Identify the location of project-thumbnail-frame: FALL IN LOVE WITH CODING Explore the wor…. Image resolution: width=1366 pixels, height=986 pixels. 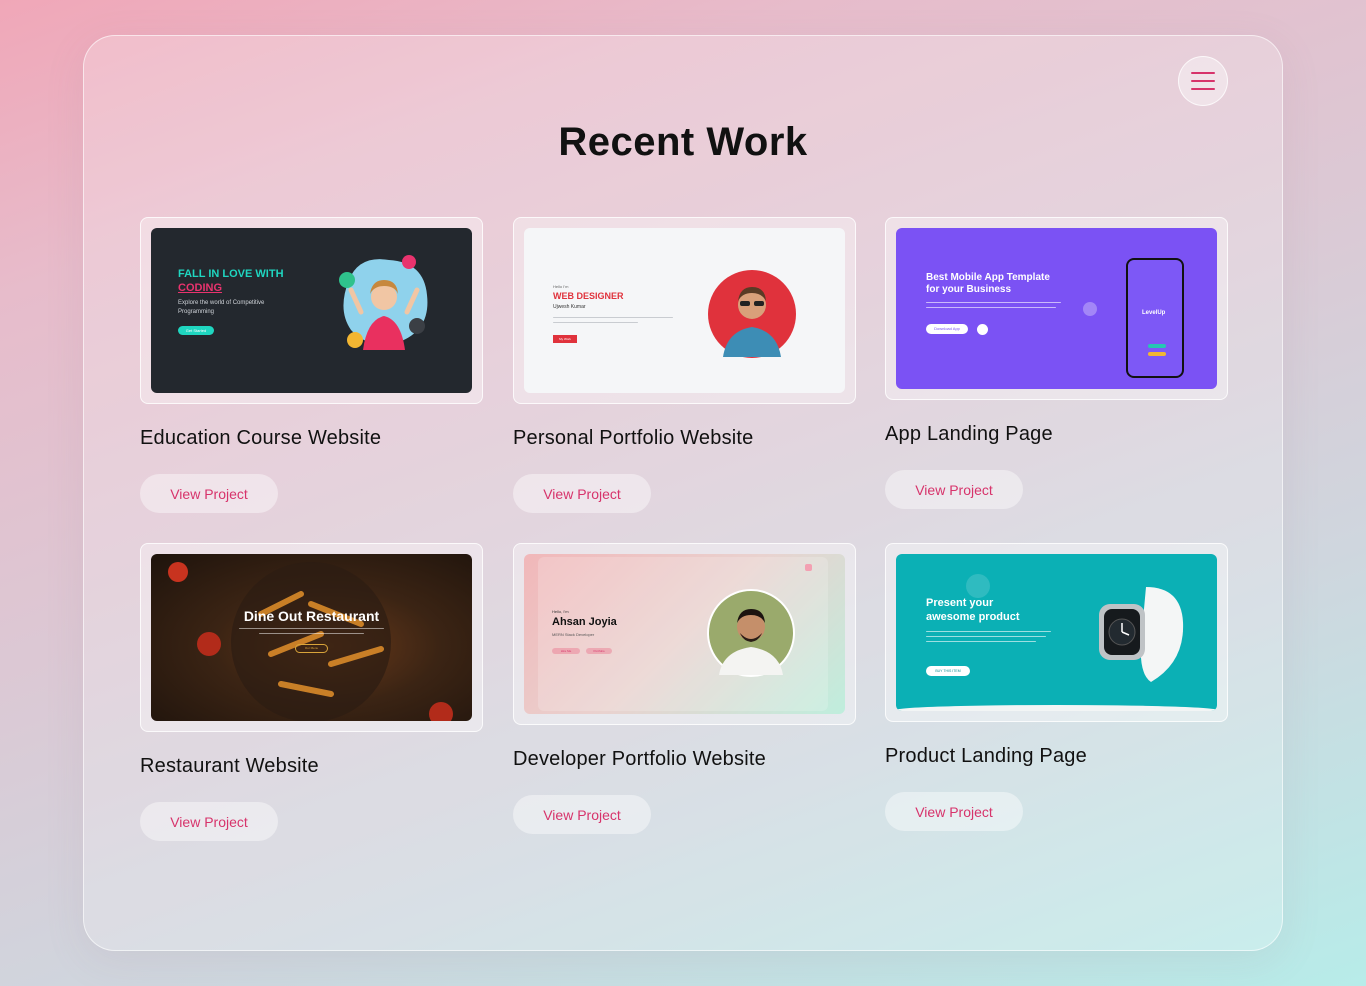
(311, 310).